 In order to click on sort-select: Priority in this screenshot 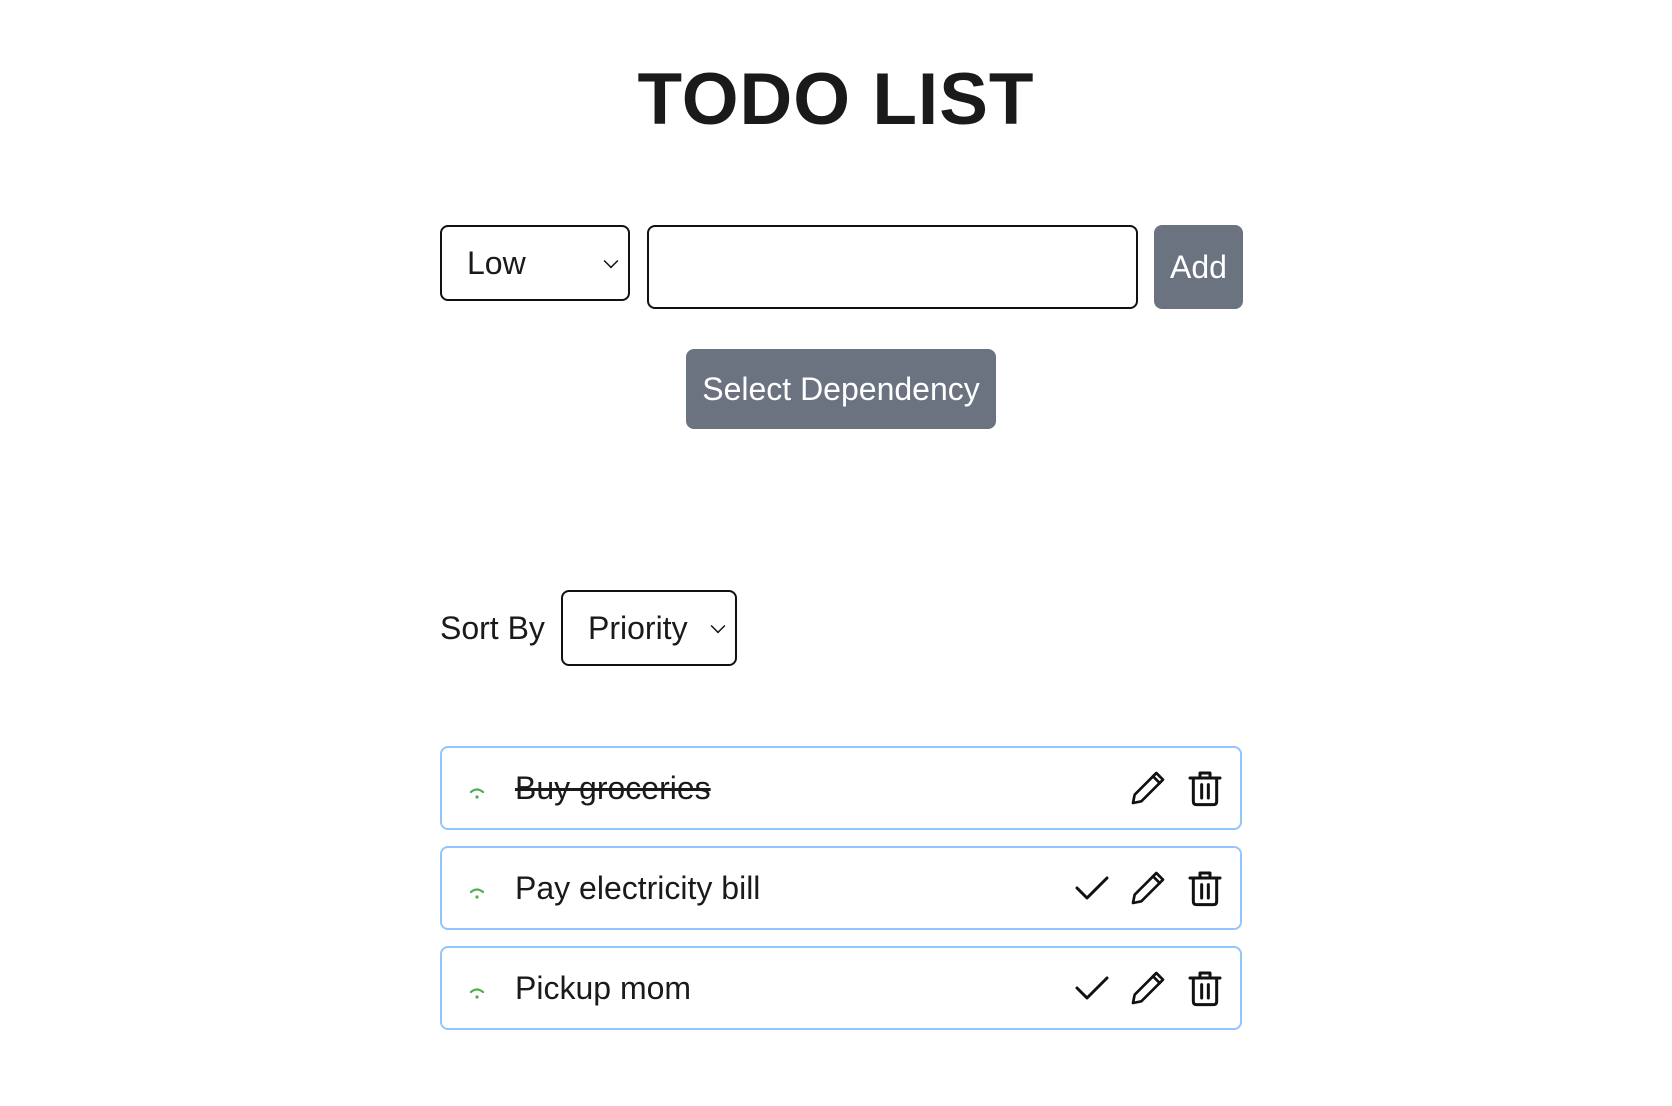, I will do `click(649, 628)`.